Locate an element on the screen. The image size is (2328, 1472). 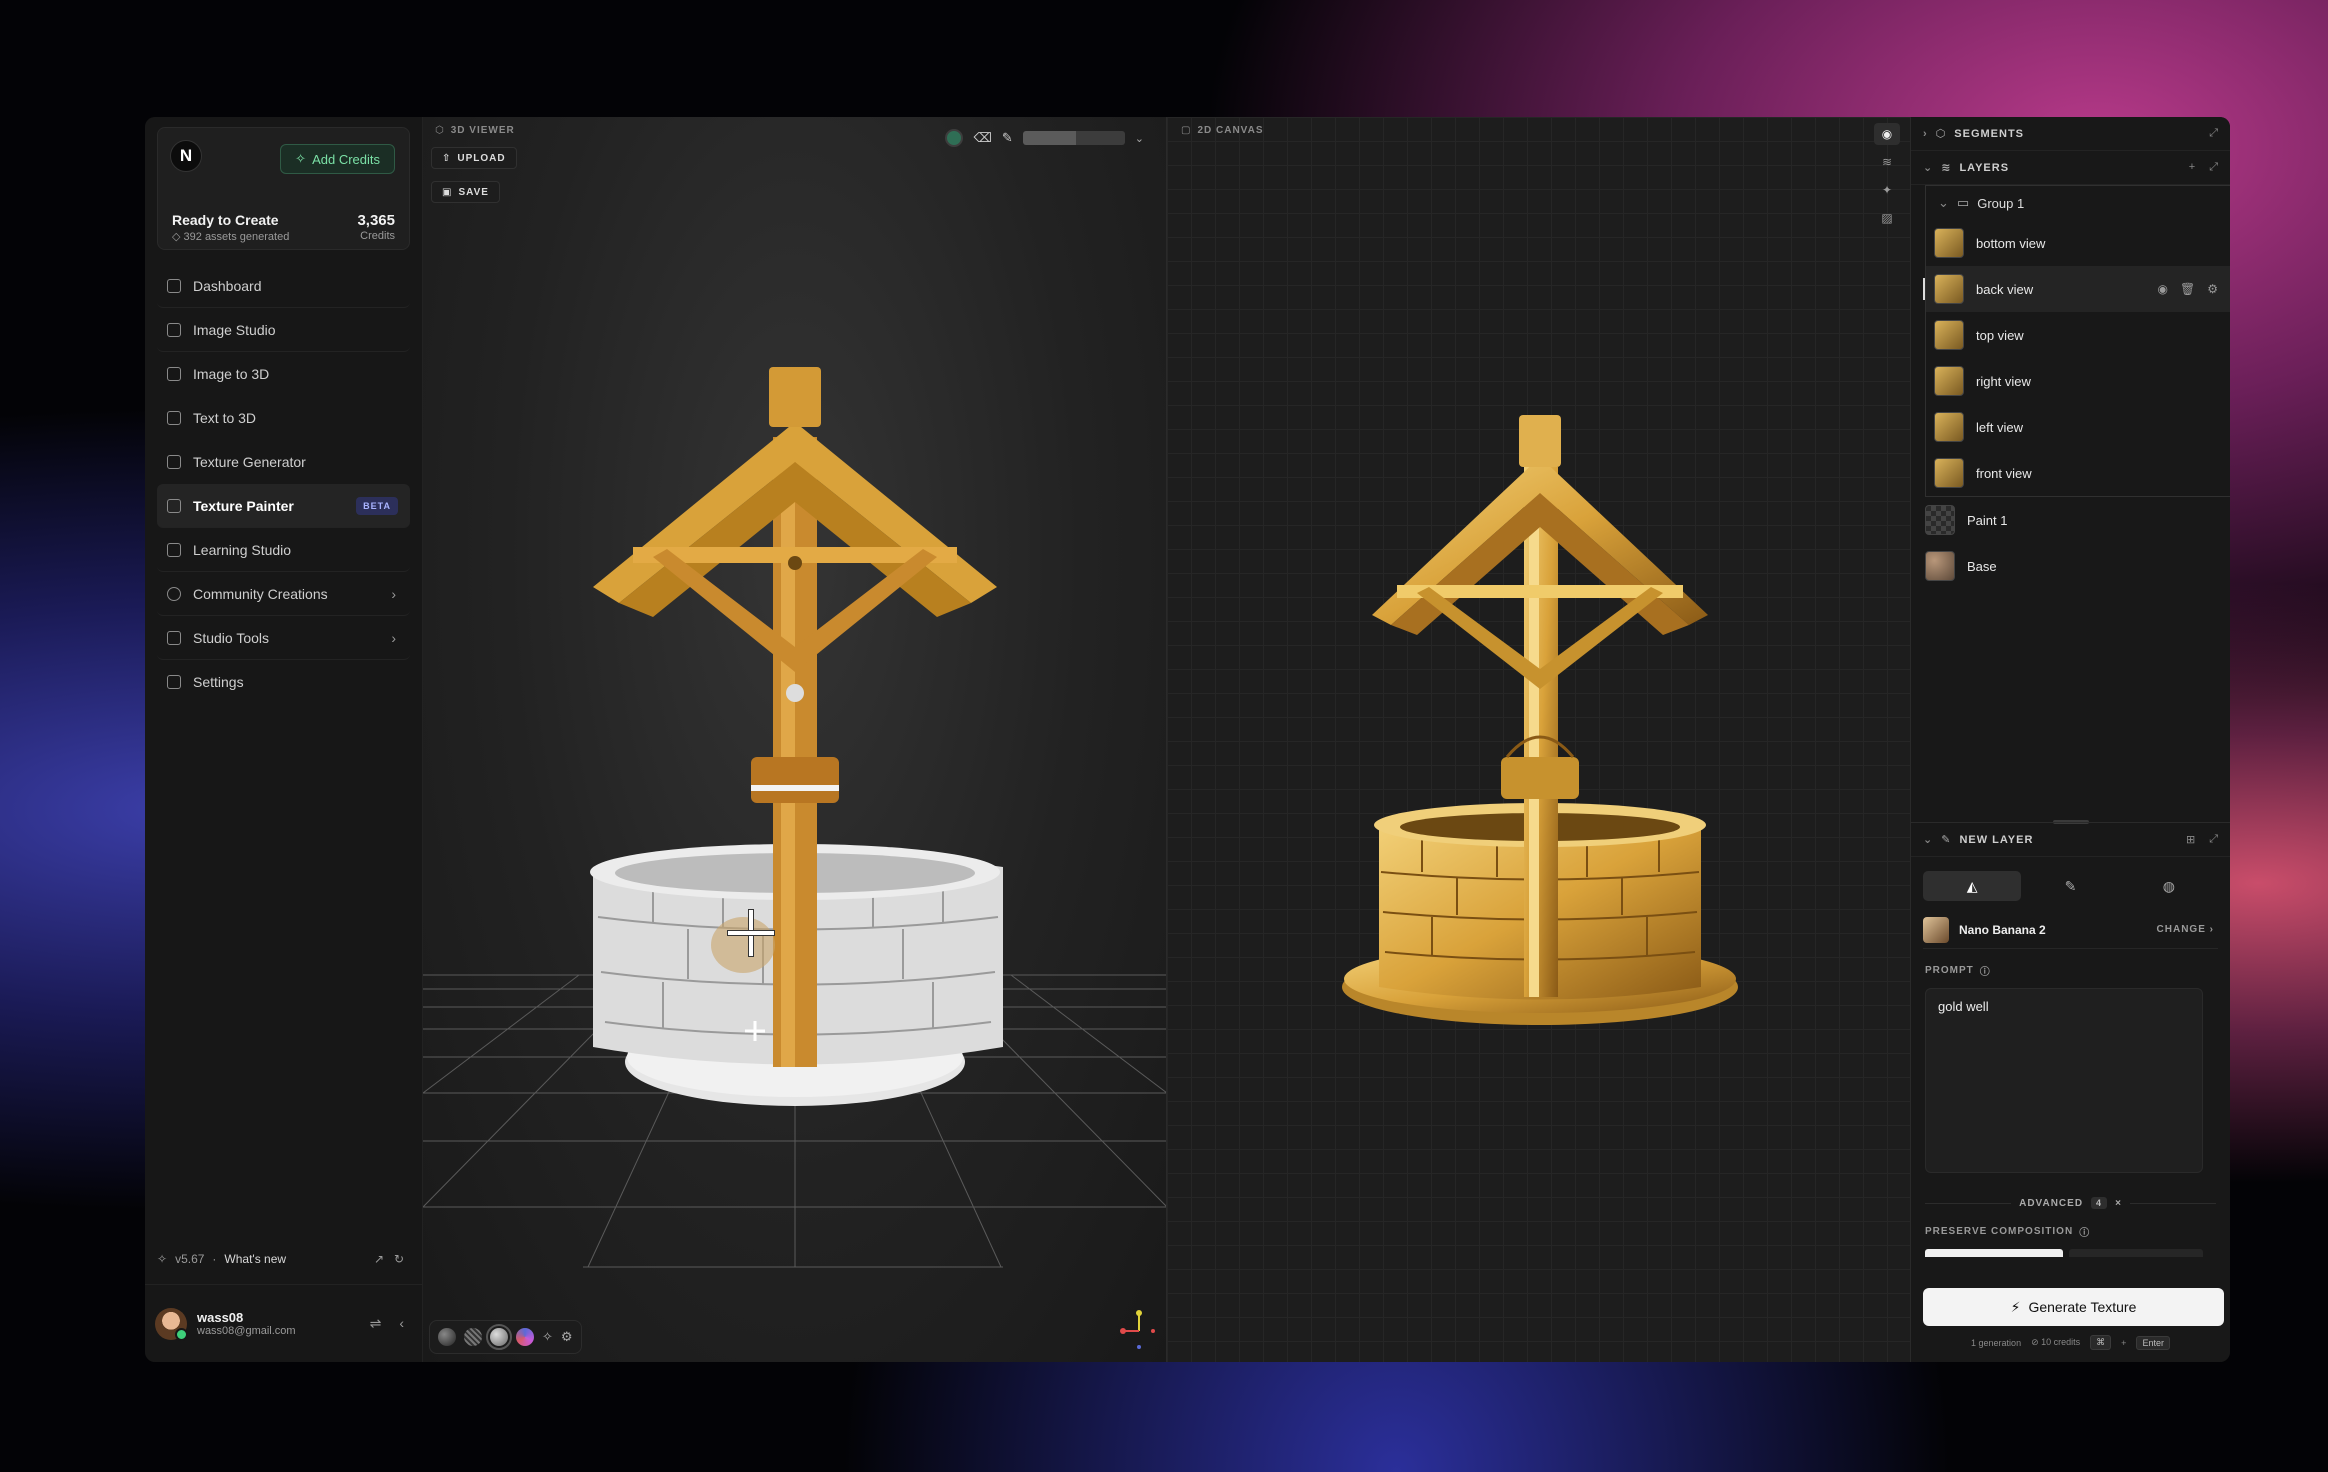
avatar is located at coordinates (171, 1324).